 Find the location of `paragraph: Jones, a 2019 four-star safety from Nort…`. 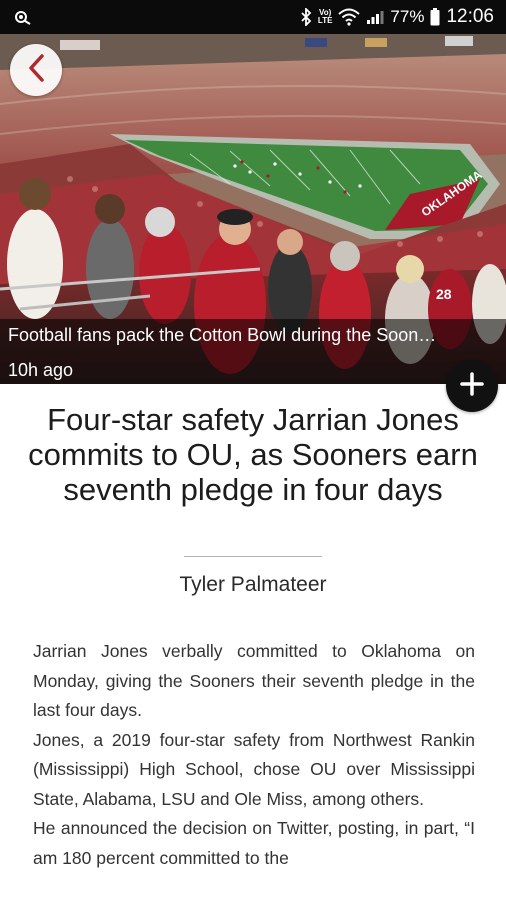

paragraph: Jones, a 2019 four-star safety from Nort… is located at coordinates (254, 769).